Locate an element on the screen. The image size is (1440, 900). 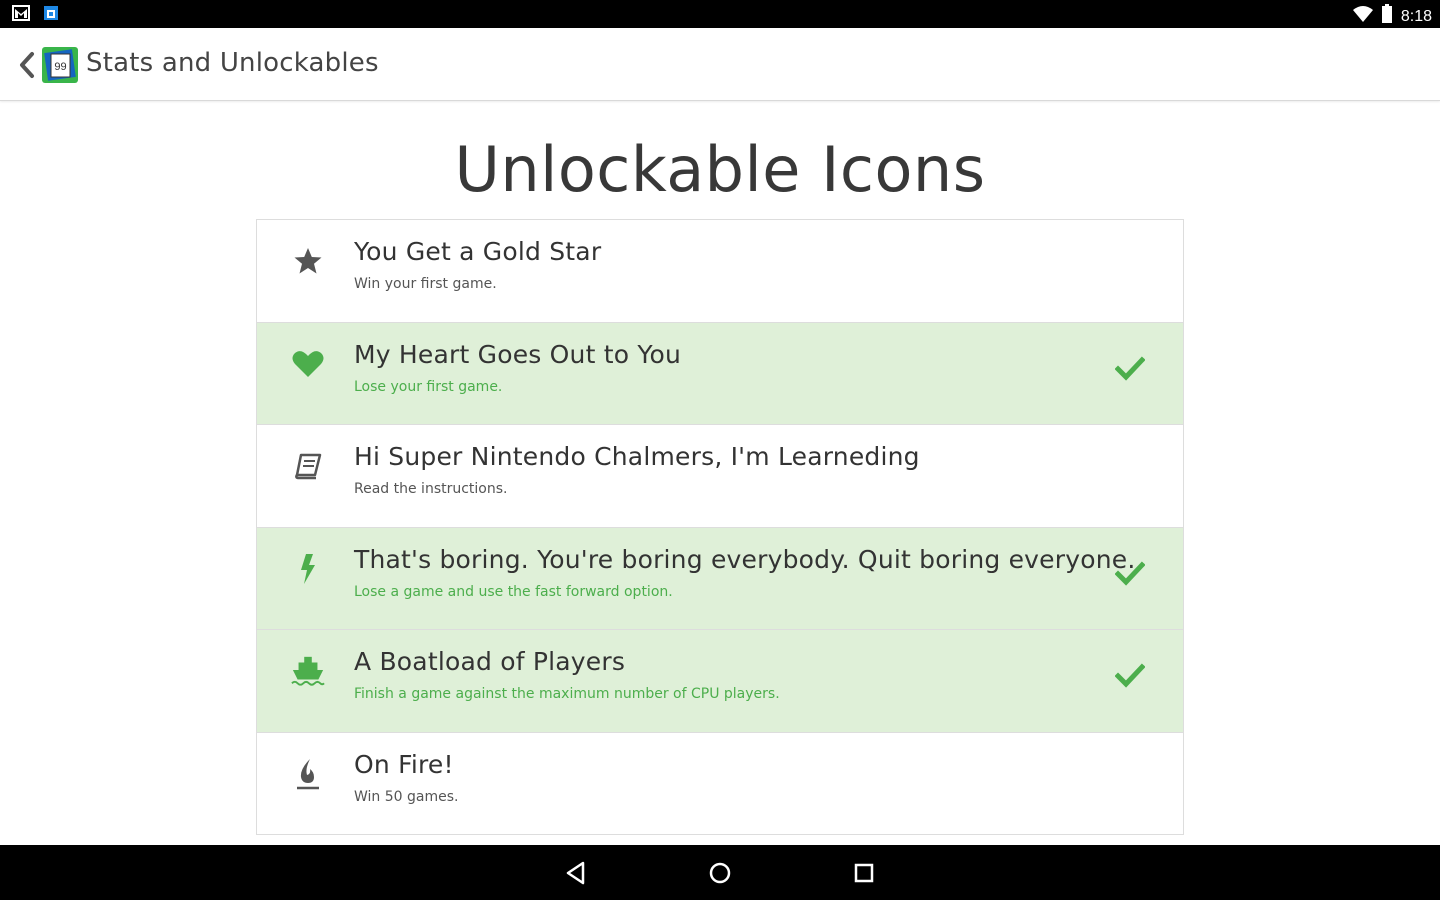
wifi-icon is located at coordinates (1362, 16).